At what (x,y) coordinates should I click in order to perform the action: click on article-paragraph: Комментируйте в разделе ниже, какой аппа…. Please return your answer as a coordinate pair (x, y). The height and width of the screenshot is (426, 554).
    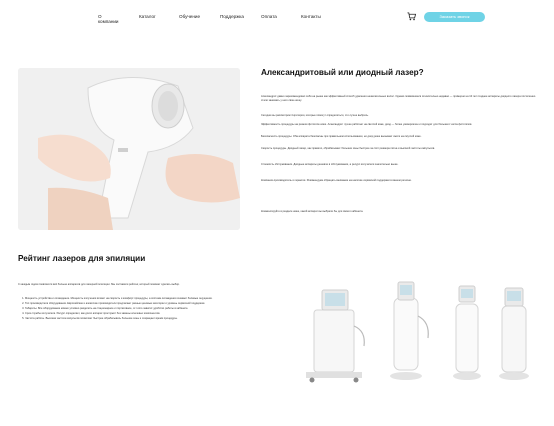
    Looking at the image, I should click on (312, 211).